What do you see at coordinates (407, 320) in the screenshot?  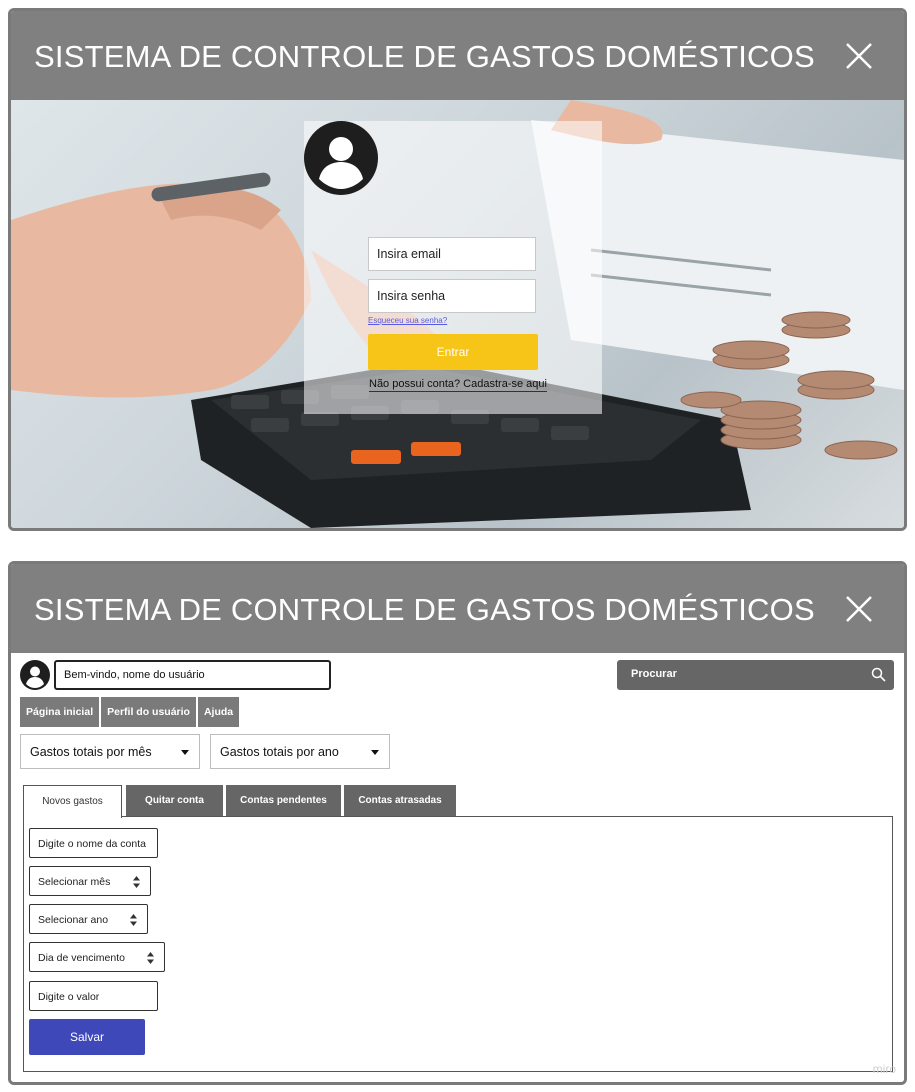 I see `forgot-password-link: Esqueceu sua senha?` at bounding box center [407, 320].